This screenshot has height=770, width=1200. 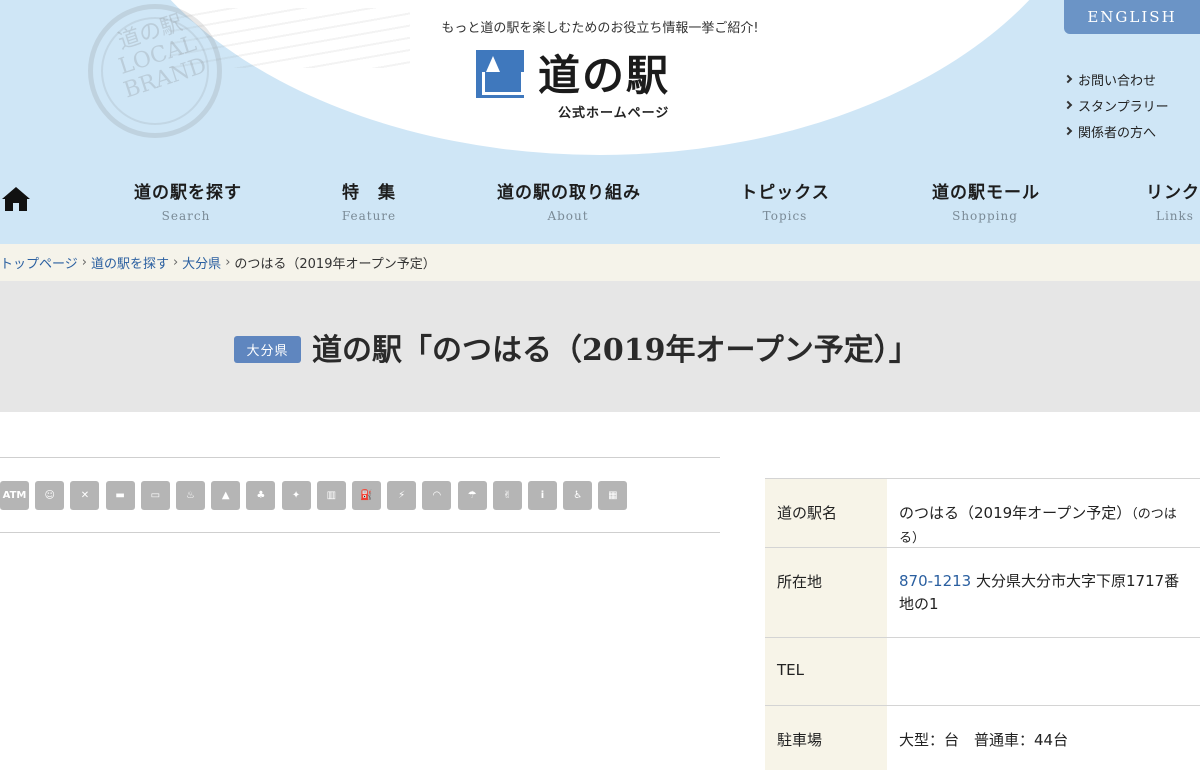 I want to click on experience-icon: ✌, so click(x=507, y=495).